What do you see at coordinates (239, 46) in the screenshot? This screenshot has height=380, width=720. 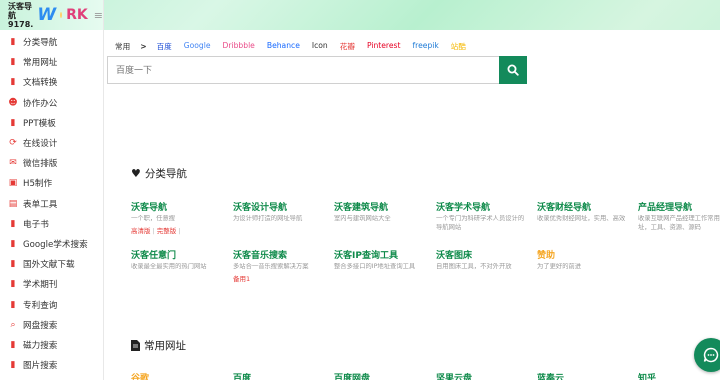 I see `search-tab: Dribbble` at bounding box center [239, 46].